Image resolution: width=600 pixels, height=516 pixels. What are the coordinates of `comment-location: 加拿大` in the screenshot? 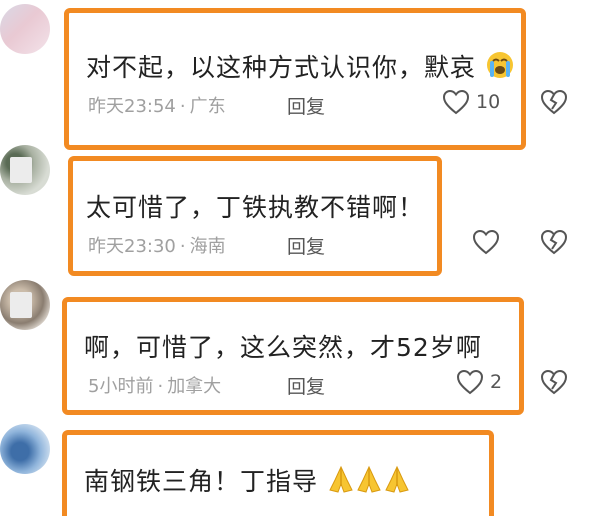 It's located at (194, 386).